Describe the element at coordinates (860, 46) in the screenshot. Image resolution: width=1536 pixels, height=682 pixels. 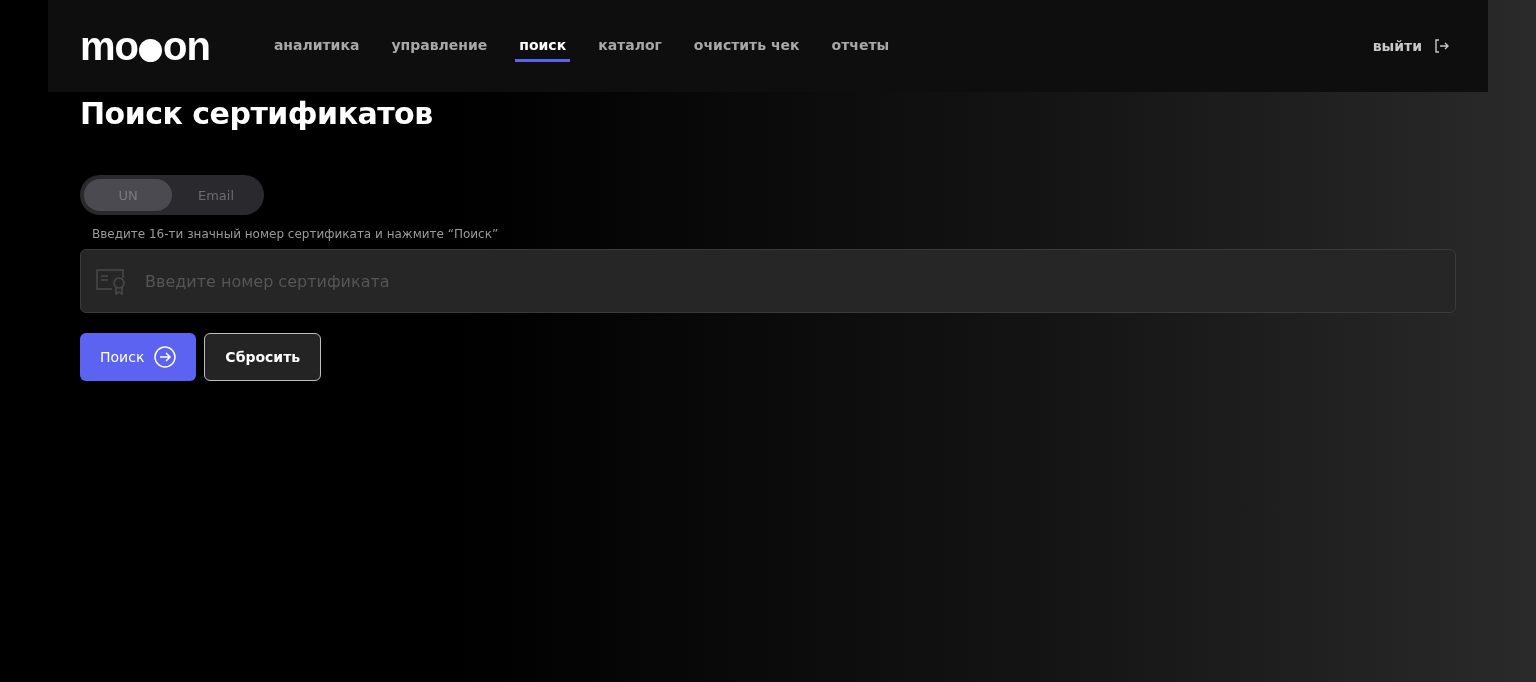
I see `nav-tab: отчеты` at that location.